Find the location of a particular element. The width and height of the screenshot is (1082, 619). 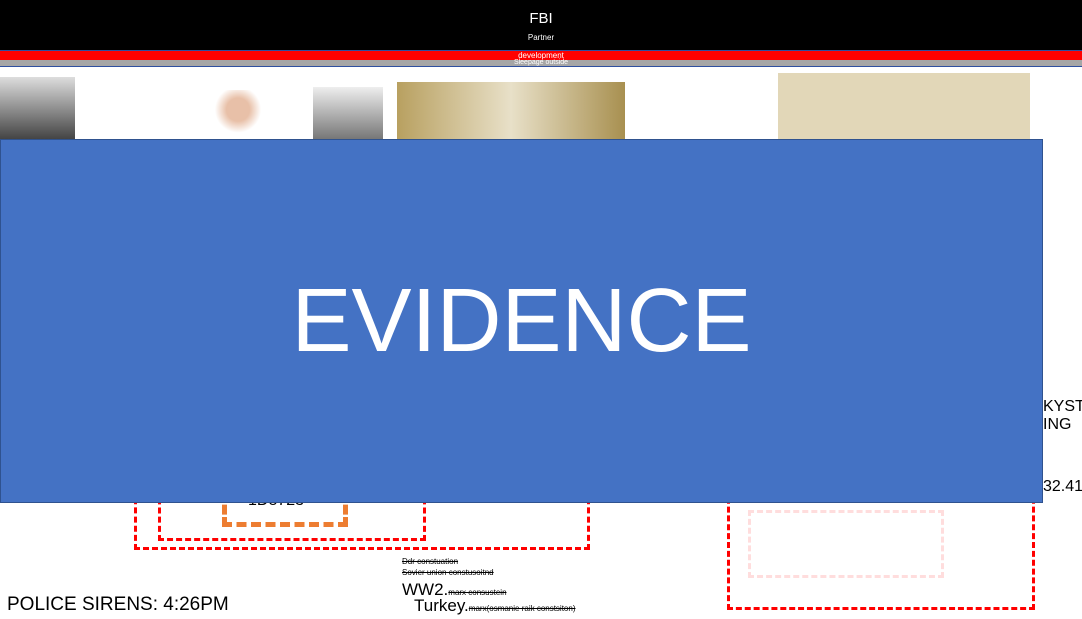

gray-banner: Sleepage outside is located at coordinates (541, 63).